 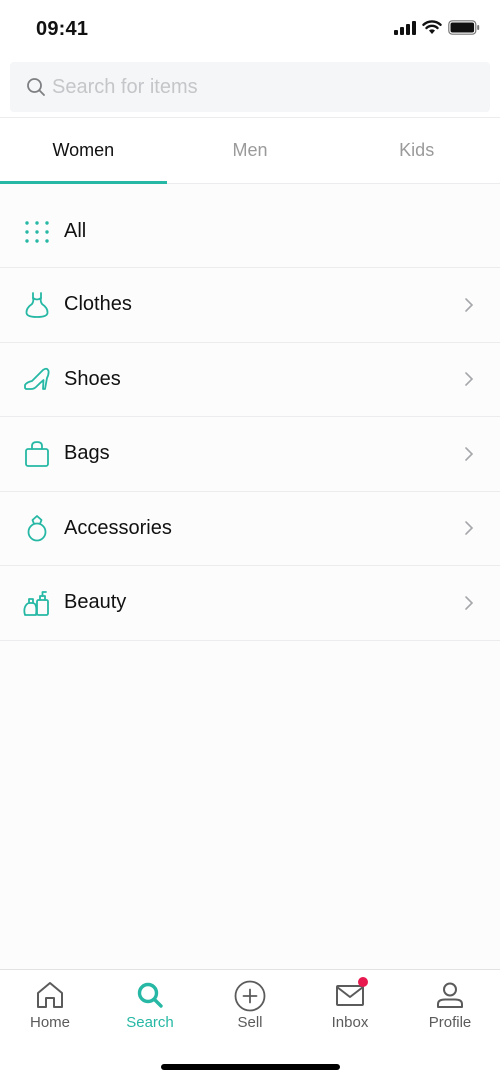 I want to click on gender-tabs: Women Men Kids, so click(x=250, y=151).